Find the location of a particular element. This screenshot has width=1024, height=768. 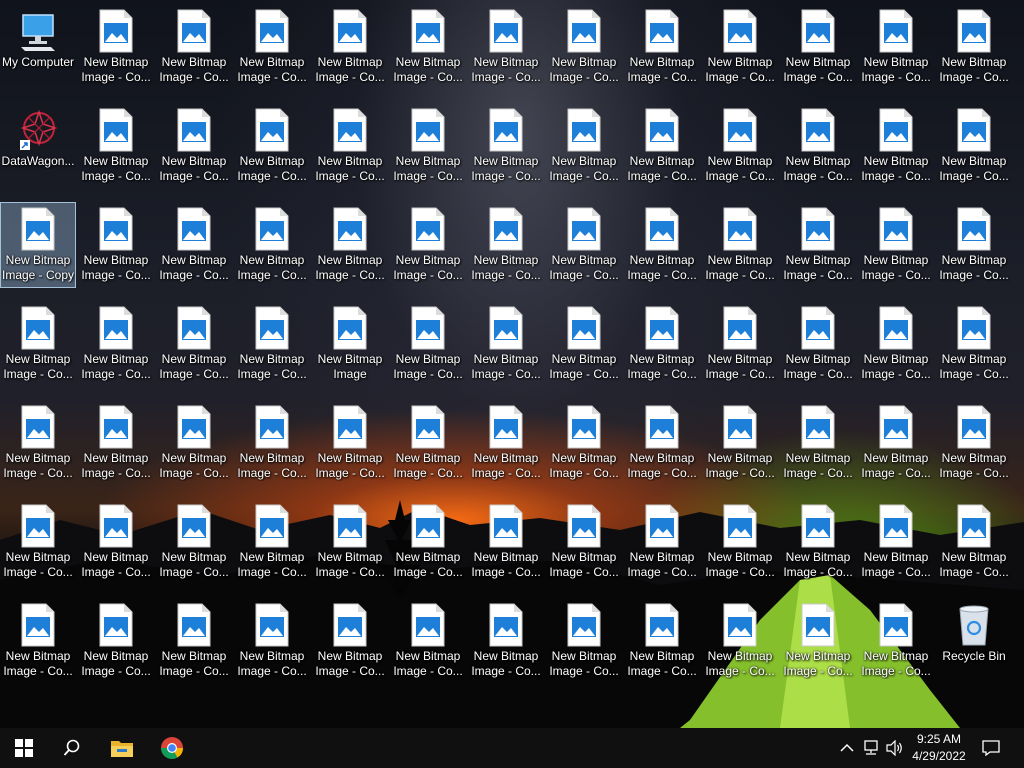

file-explorer-button is located at coordinates (122, 748).